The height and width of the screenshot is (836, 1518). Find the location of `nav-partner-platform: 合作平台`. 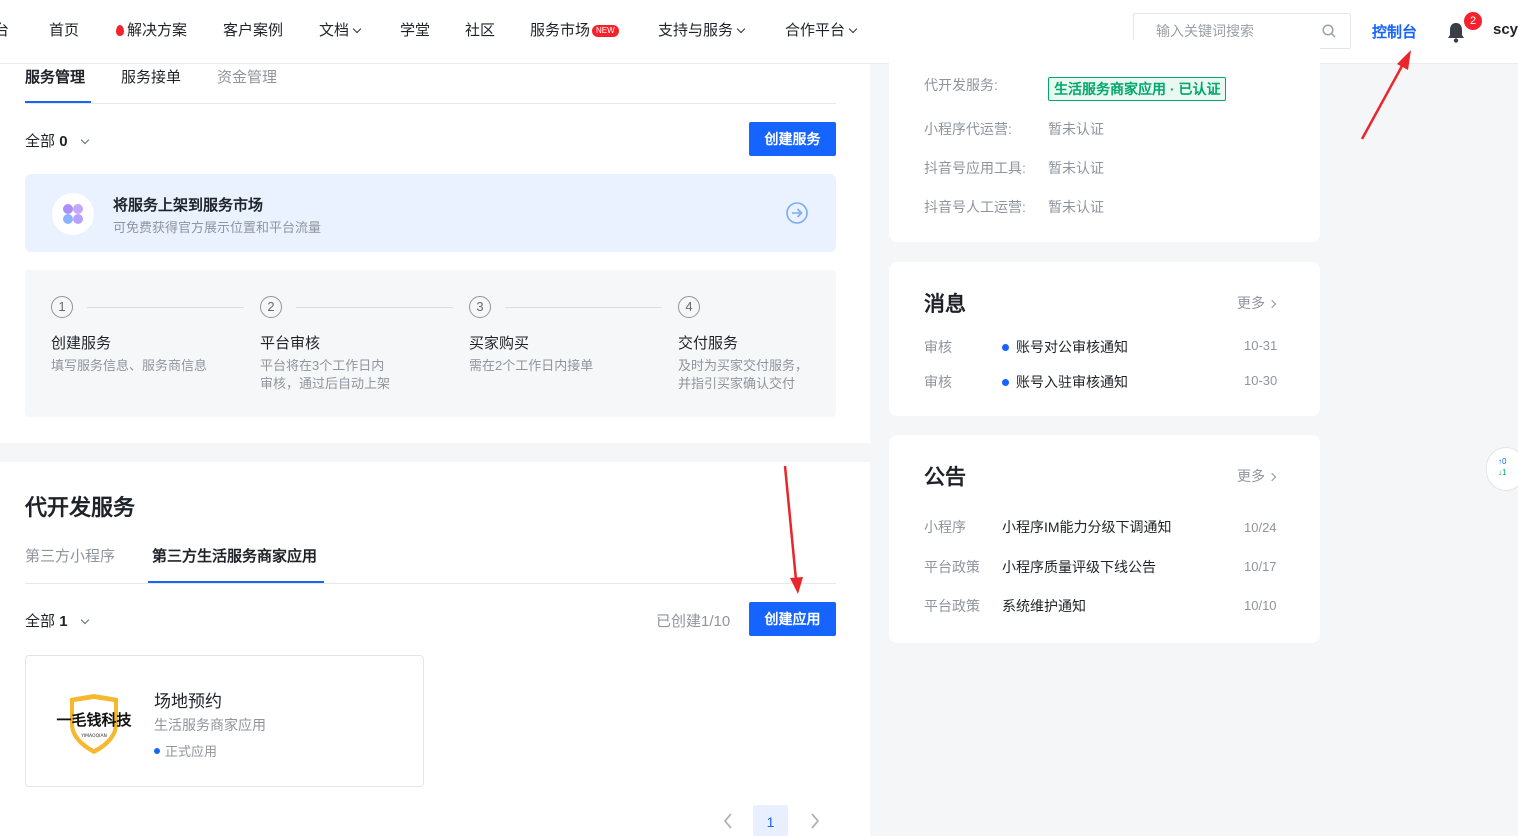

nav-partner-platform: 合作平台 is located at coordinates (821, 31).